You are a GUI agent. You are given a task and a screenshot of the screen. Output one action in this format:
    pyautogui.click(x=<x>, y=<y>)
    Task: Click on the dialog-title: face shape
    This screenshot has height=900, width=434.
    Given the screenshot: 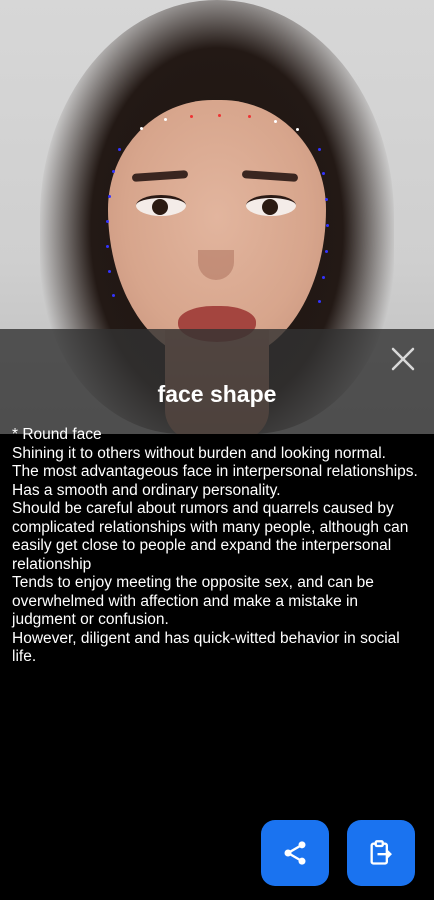 What is the action you would take?
    pyautogui.click(x=217, y=394)
    